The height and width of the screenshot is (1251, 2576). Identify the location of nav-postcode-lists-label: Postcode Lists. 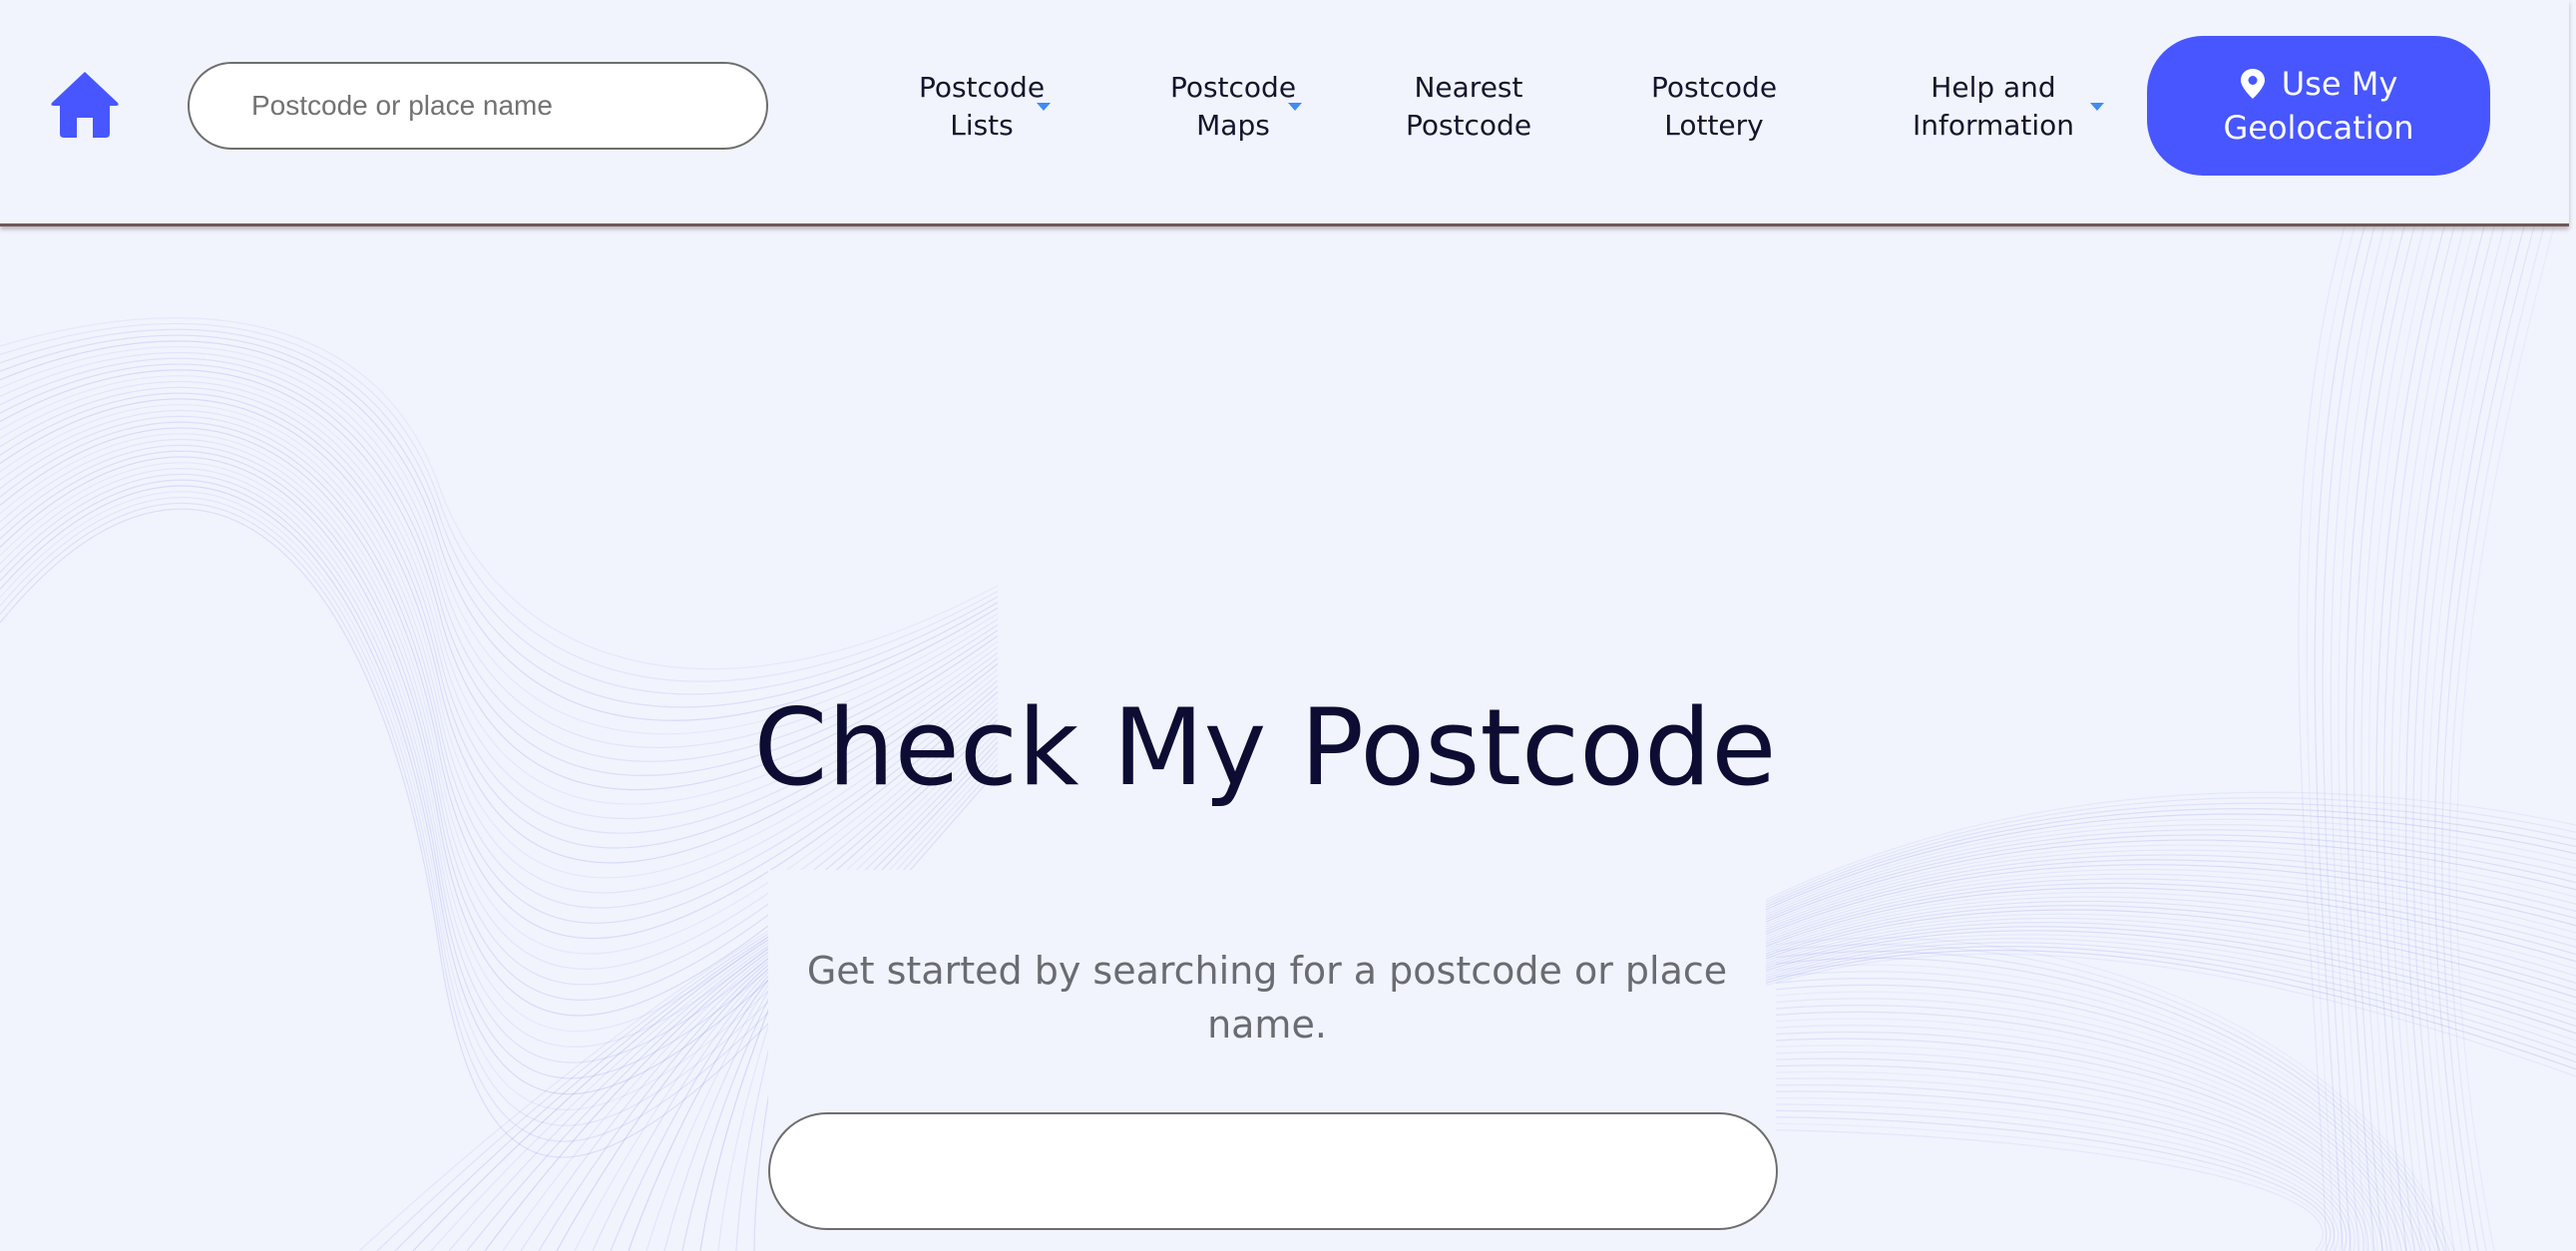
(982, 106).